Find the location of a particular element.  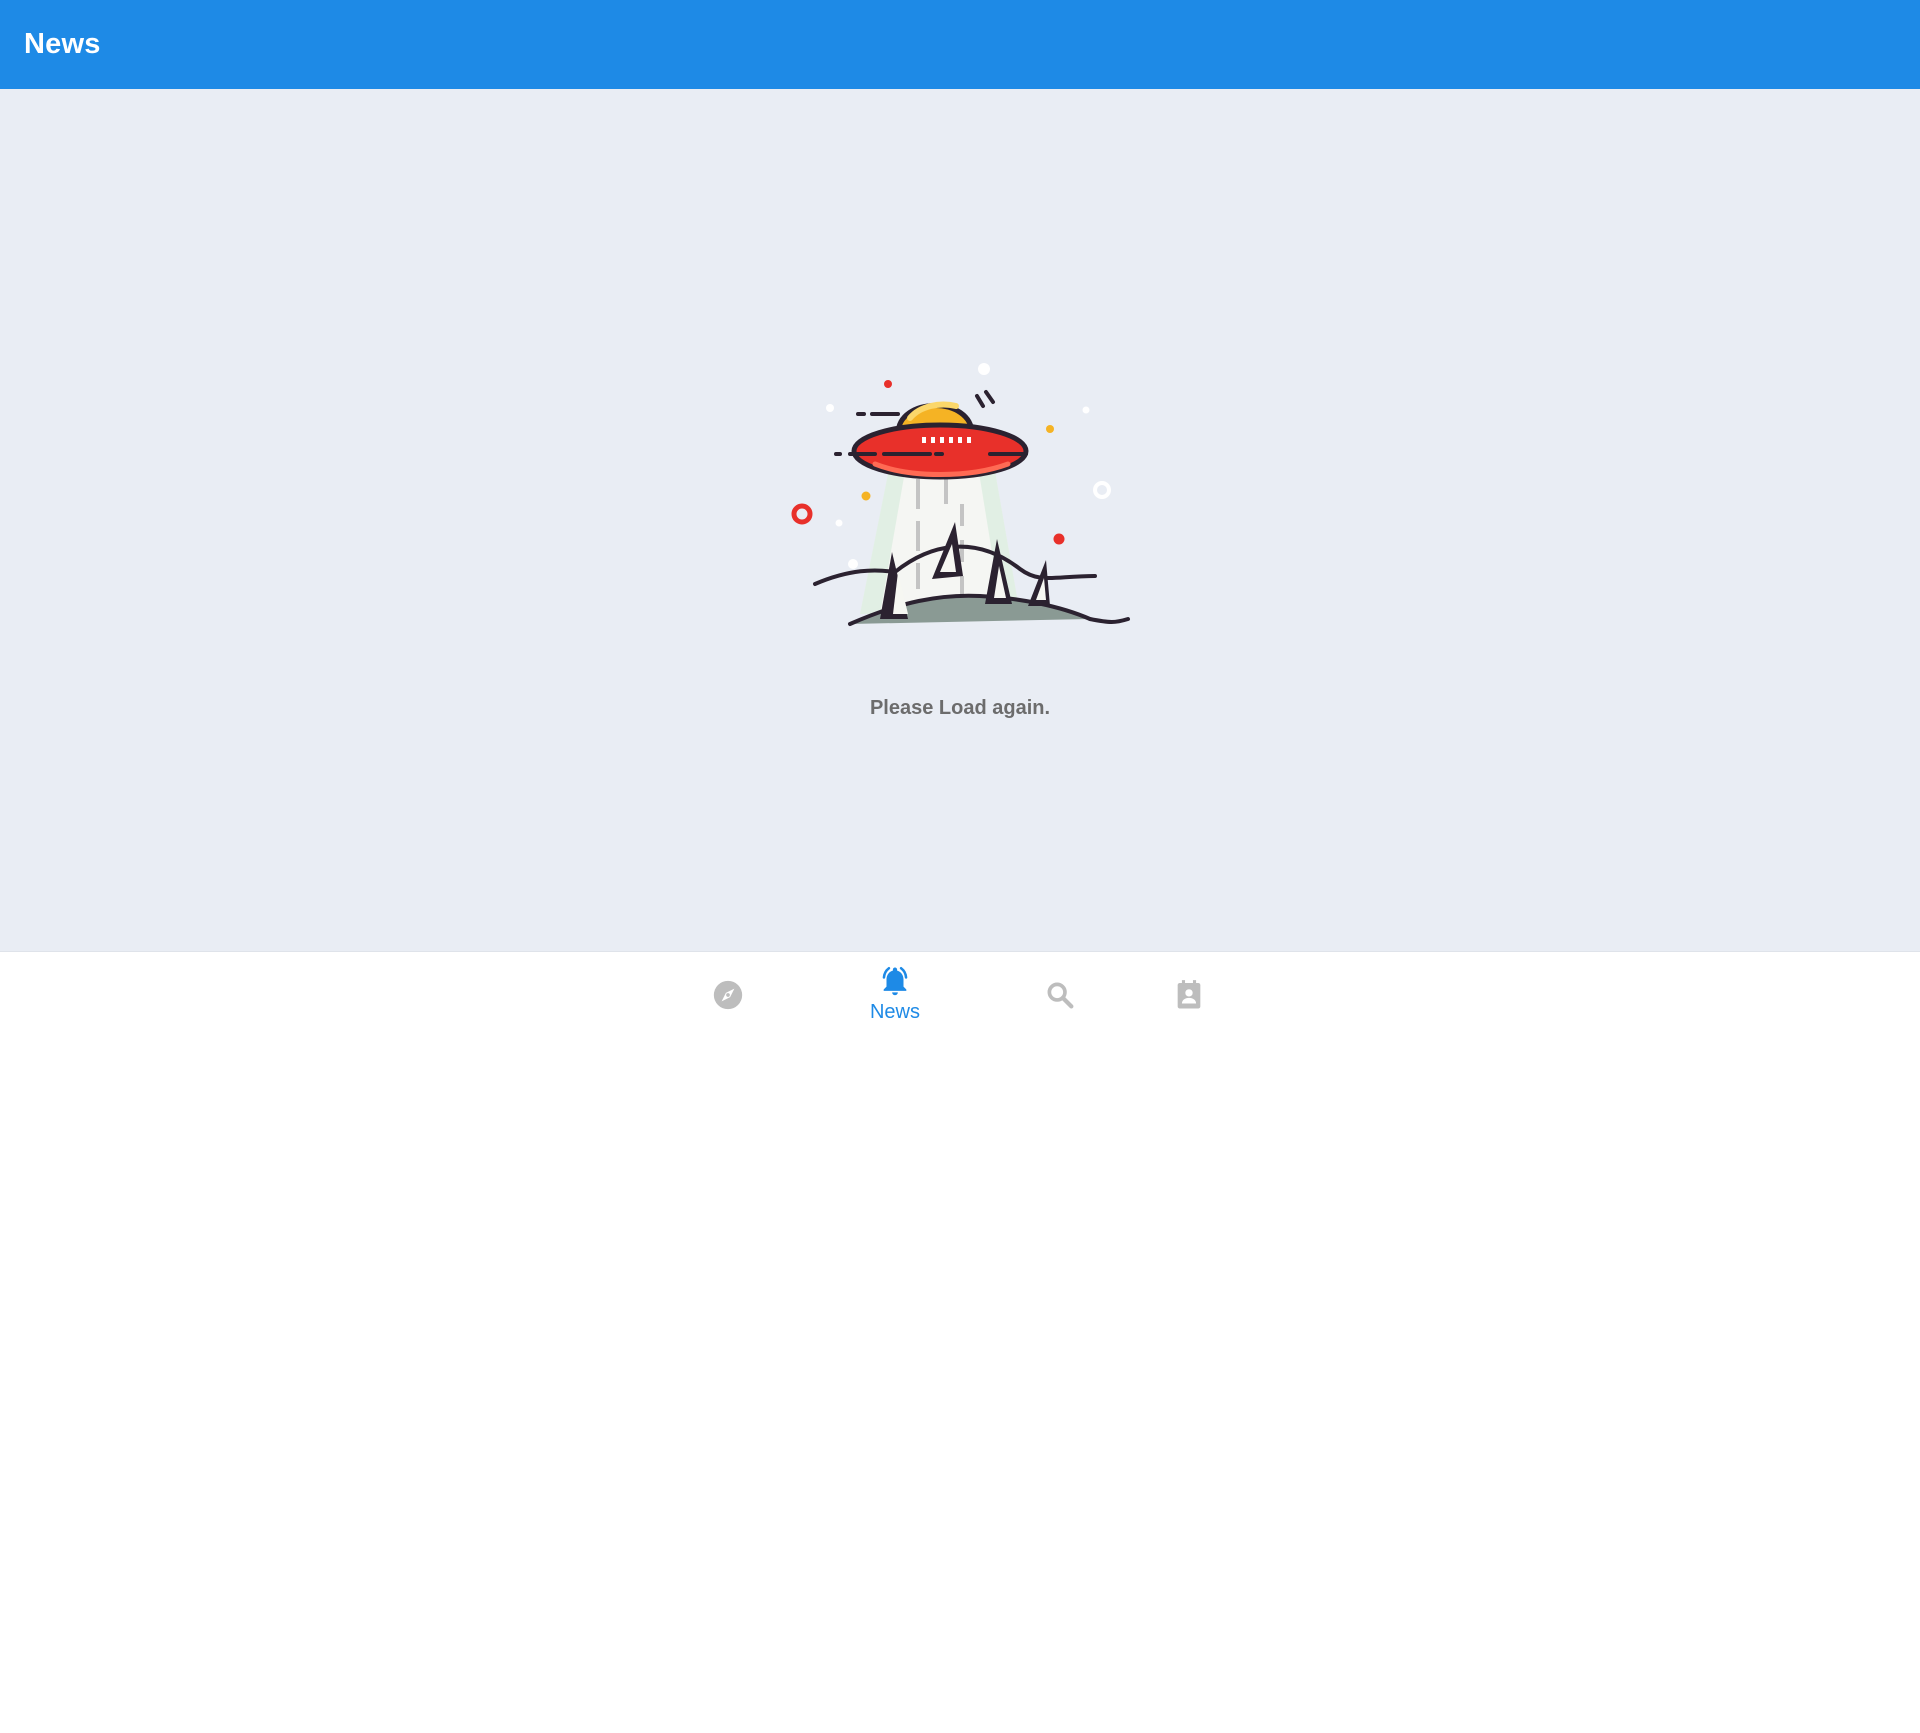

contact-card-icon is located at coordinates (1189, 994).